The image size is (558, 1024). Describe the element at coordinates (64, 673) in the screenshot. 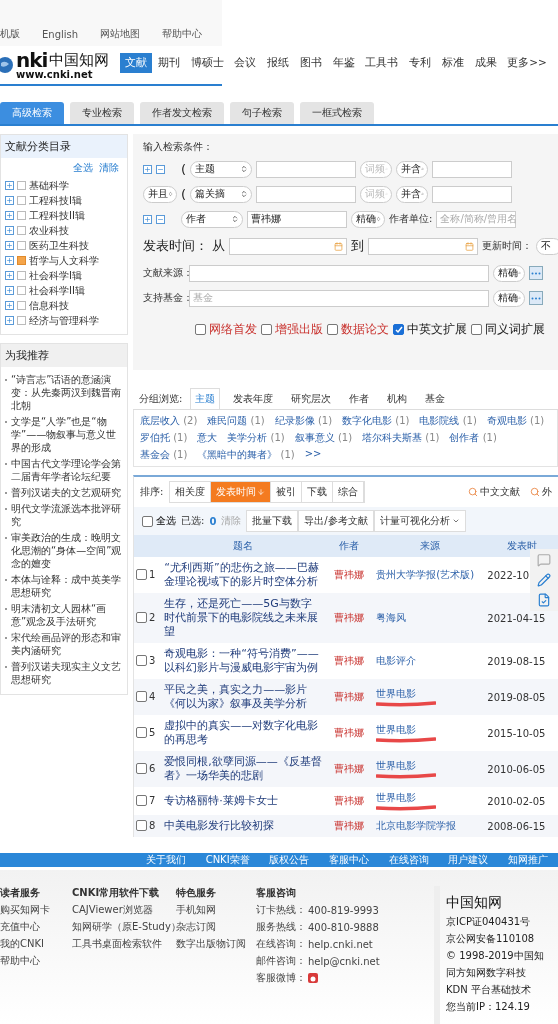

I see `recommended-article: 普列汉诺夫现实主义文艺思想研究` at that location.